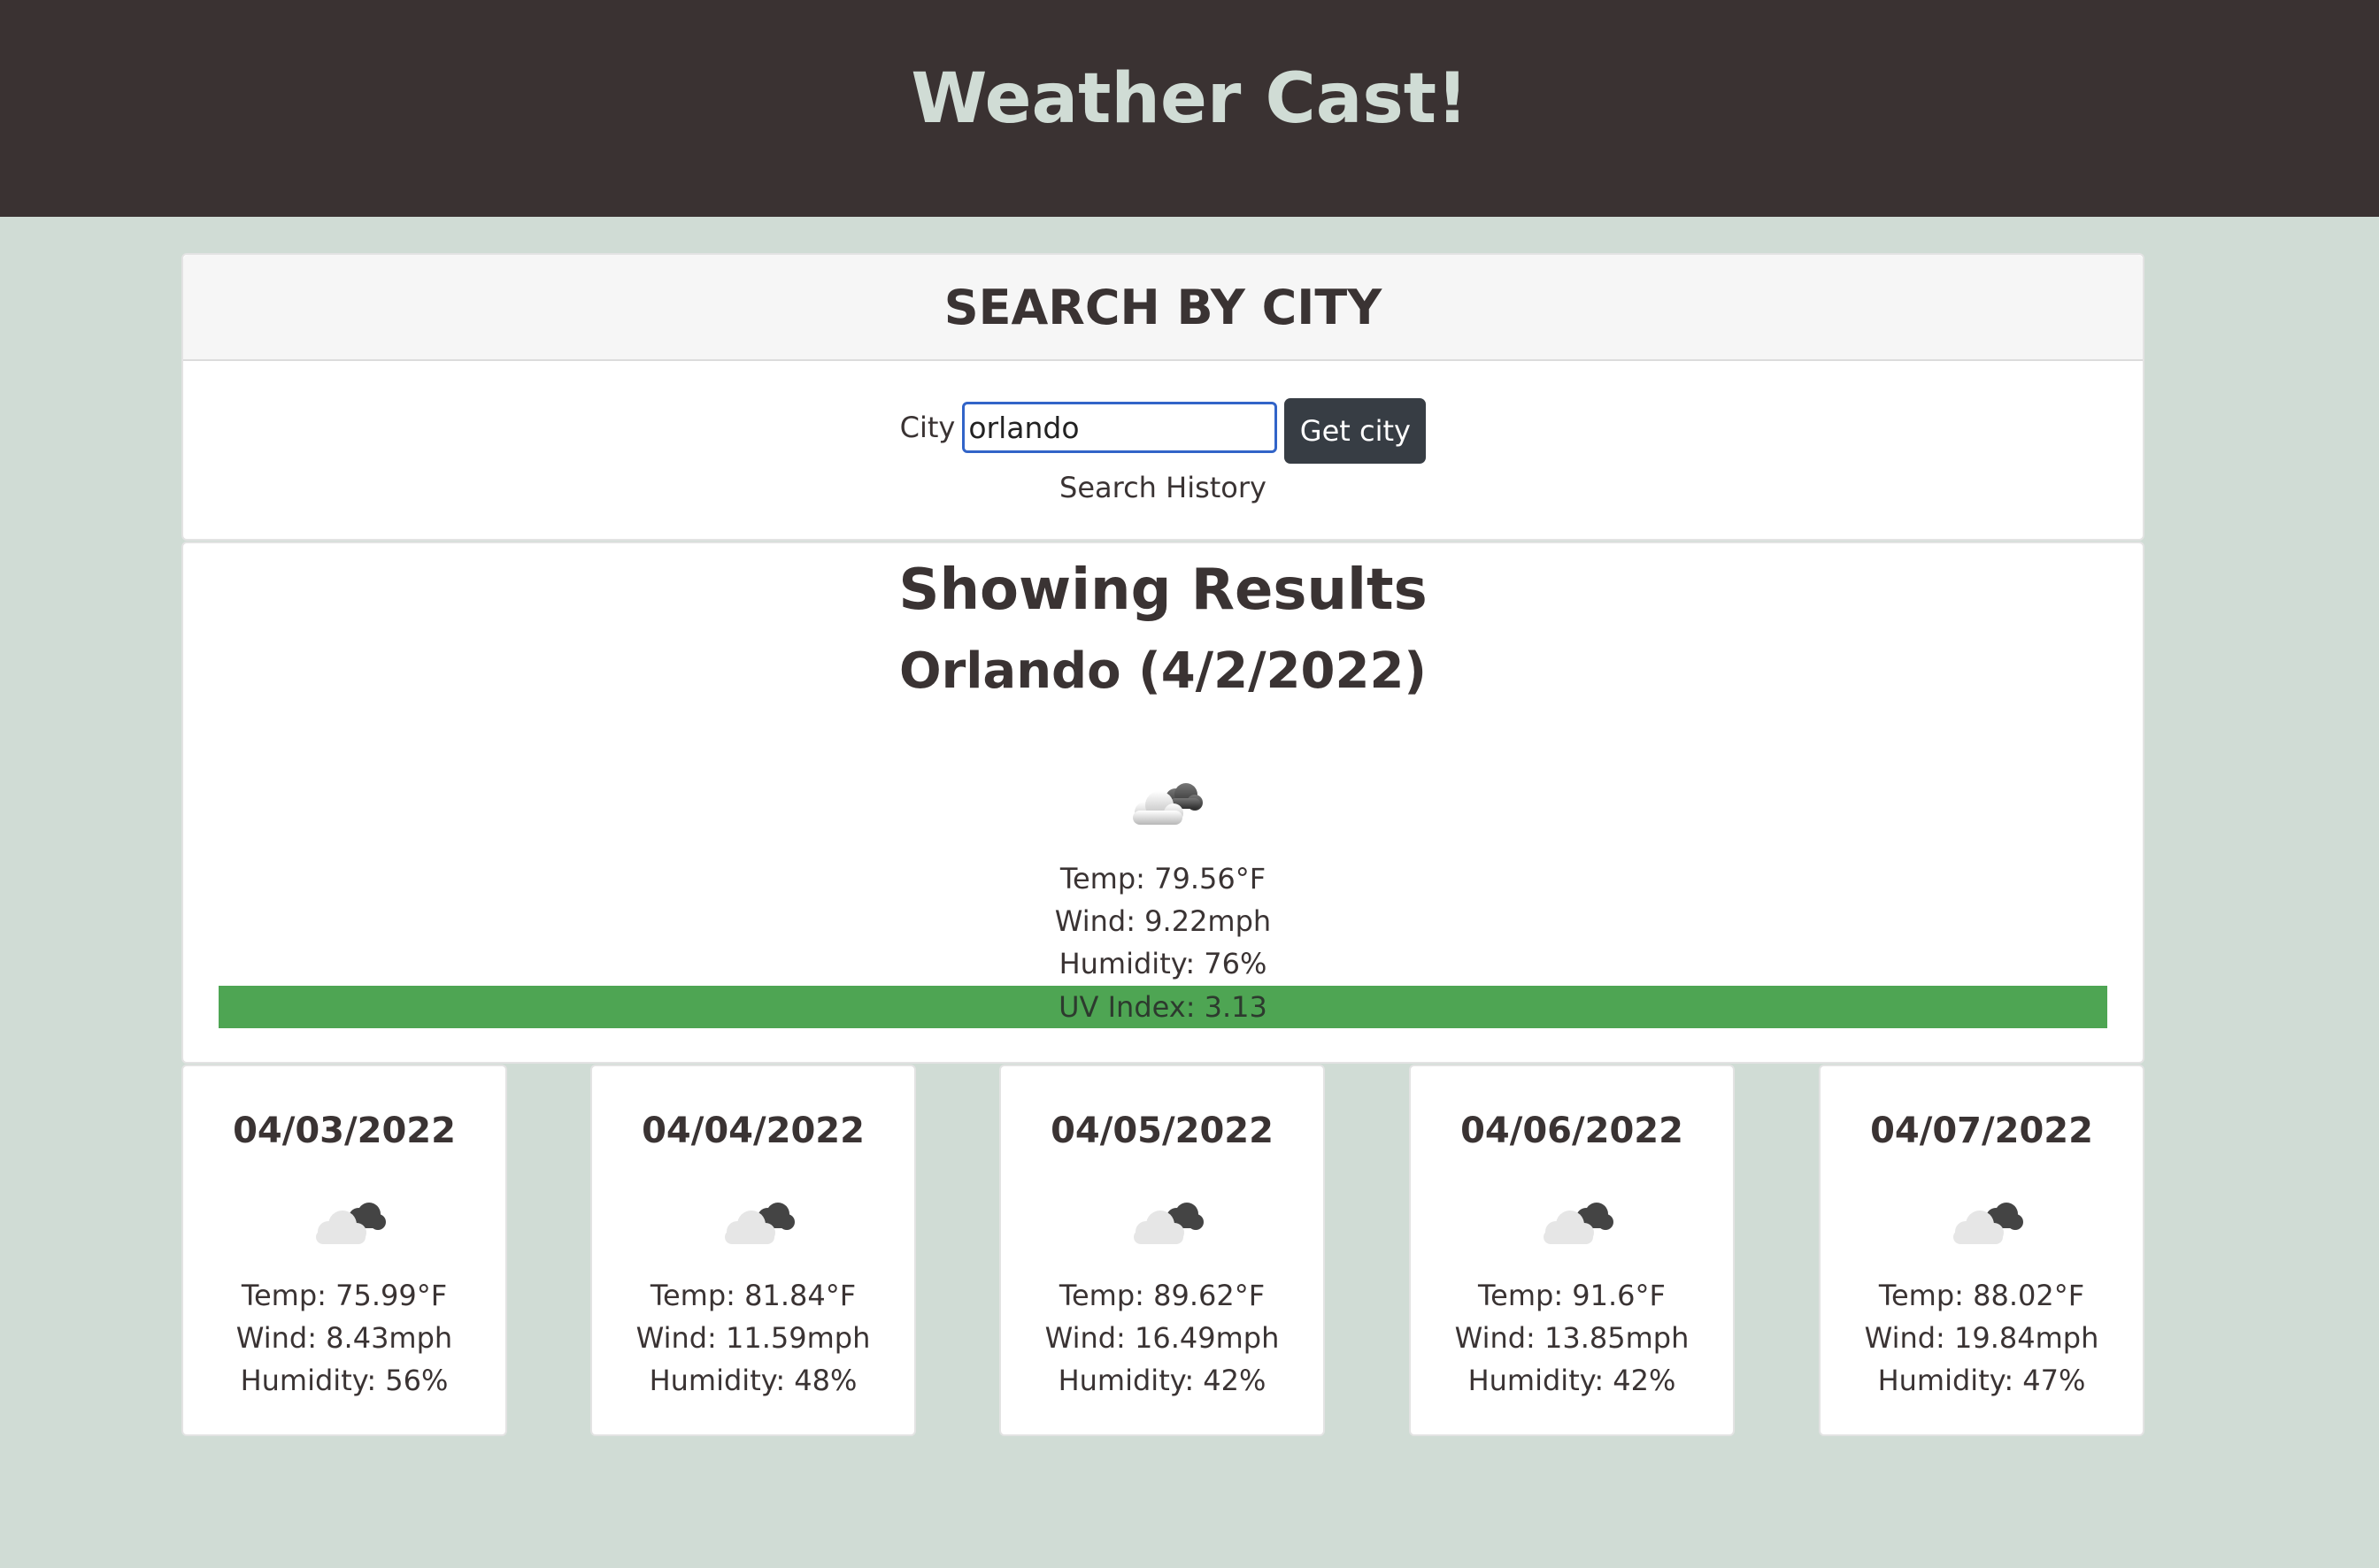 The width and height of the screenshot is (2379, 1568). I want to click on app-header: Weather Cast!, so click(1190, 108).